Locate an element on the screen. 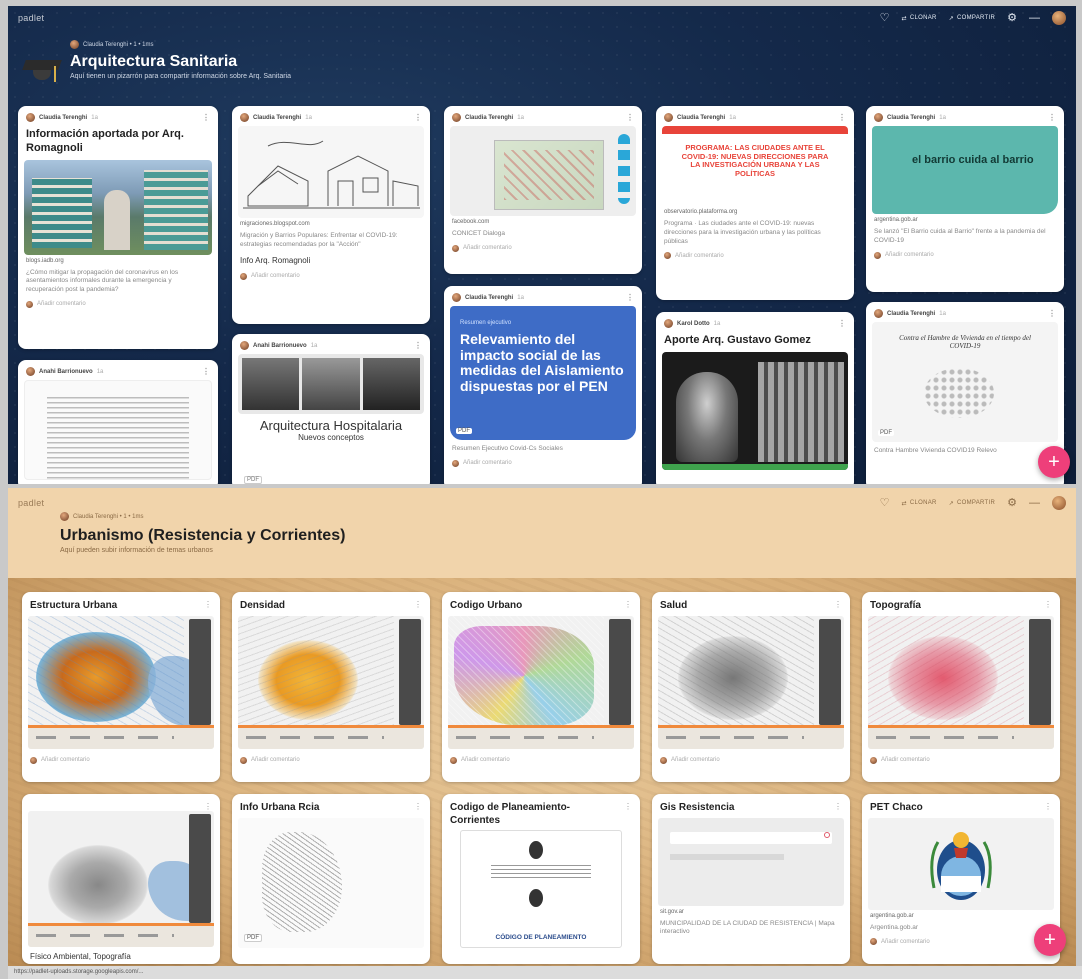  page-title: Arquitectura Sanitaria is located at coordinates (154, 61).